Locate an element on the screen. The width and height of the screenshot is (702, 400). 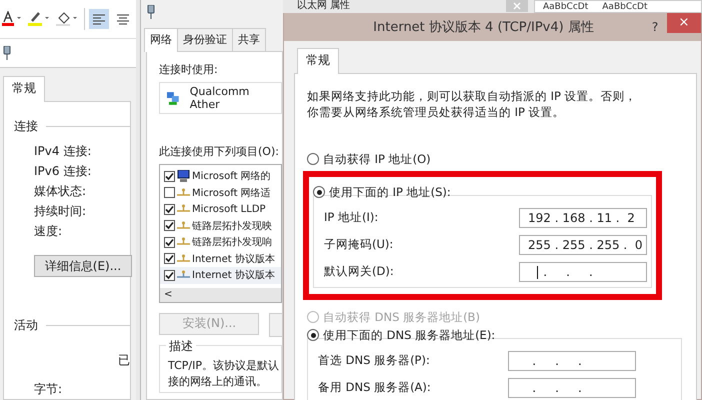
field-label: 默认网关(D): is located at coordinates (359, 271).